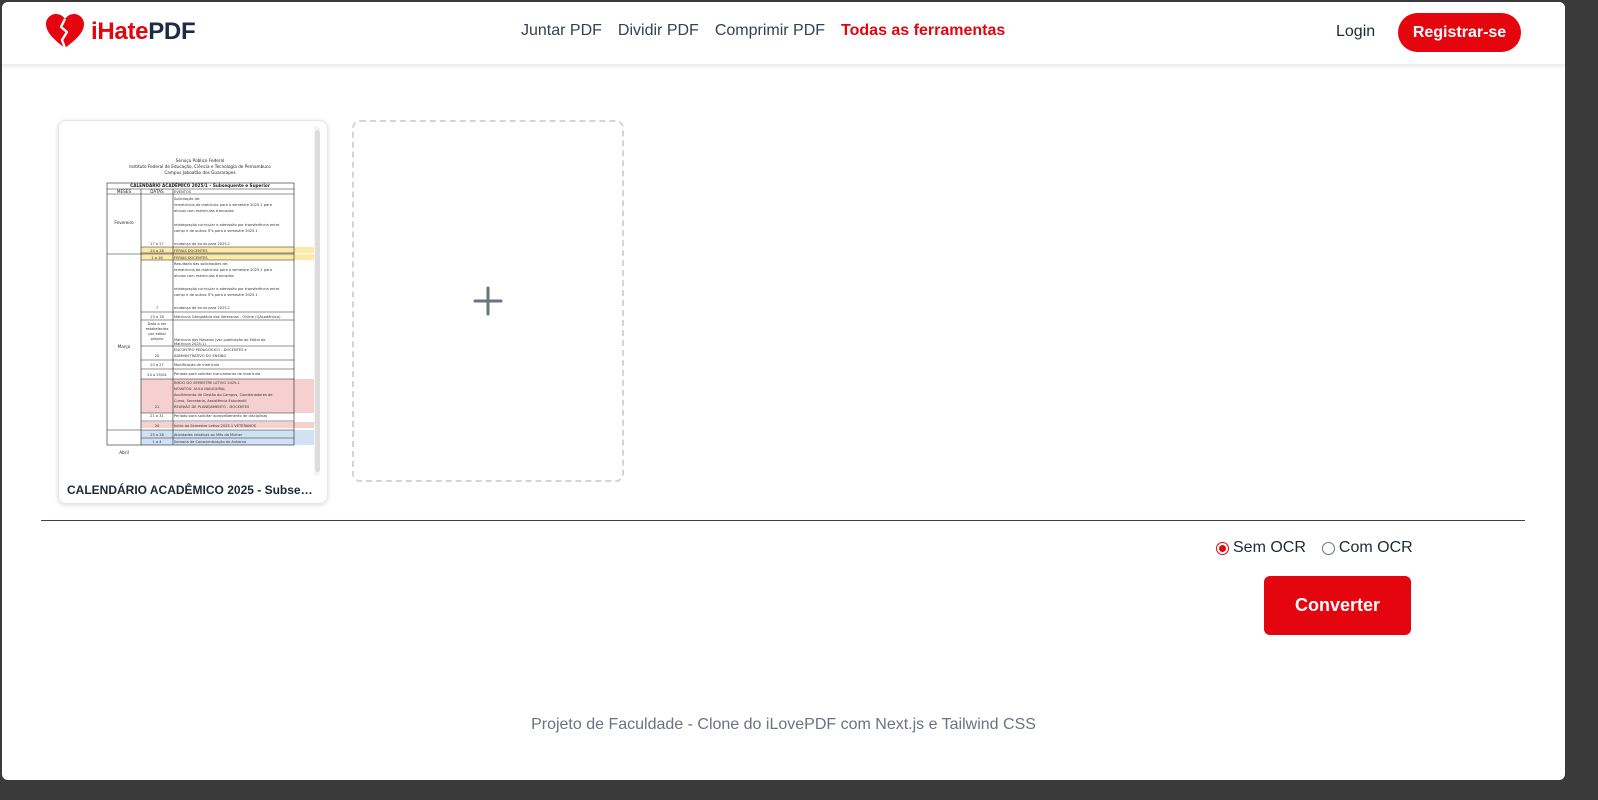 The height and width of the screenshot is (800, 1598). I want to click on convert-button: Converter, so click(1337, 605).